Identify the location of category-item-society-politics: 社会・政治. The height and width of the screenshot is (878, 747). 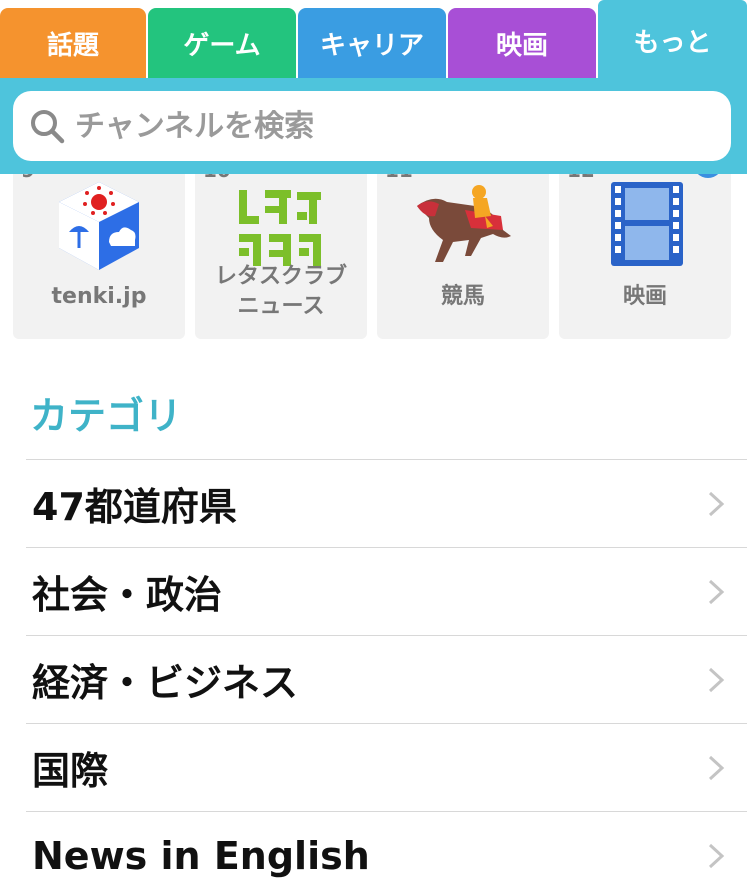
(386, 591).